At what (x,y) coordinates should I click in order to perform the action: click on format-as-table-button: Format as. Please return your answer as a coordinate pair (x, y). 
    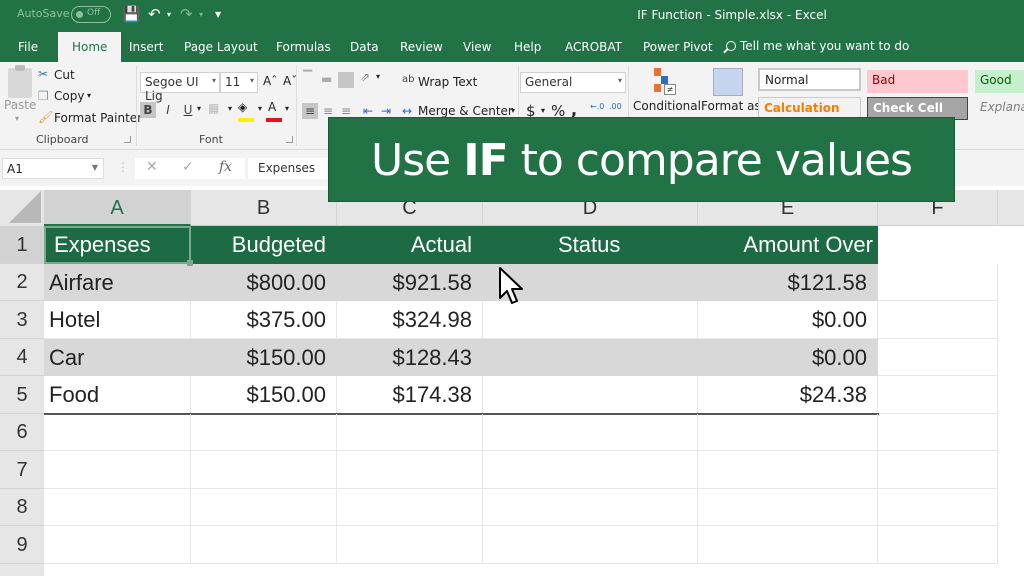
    Looking at the image, I should click on (731, 106).